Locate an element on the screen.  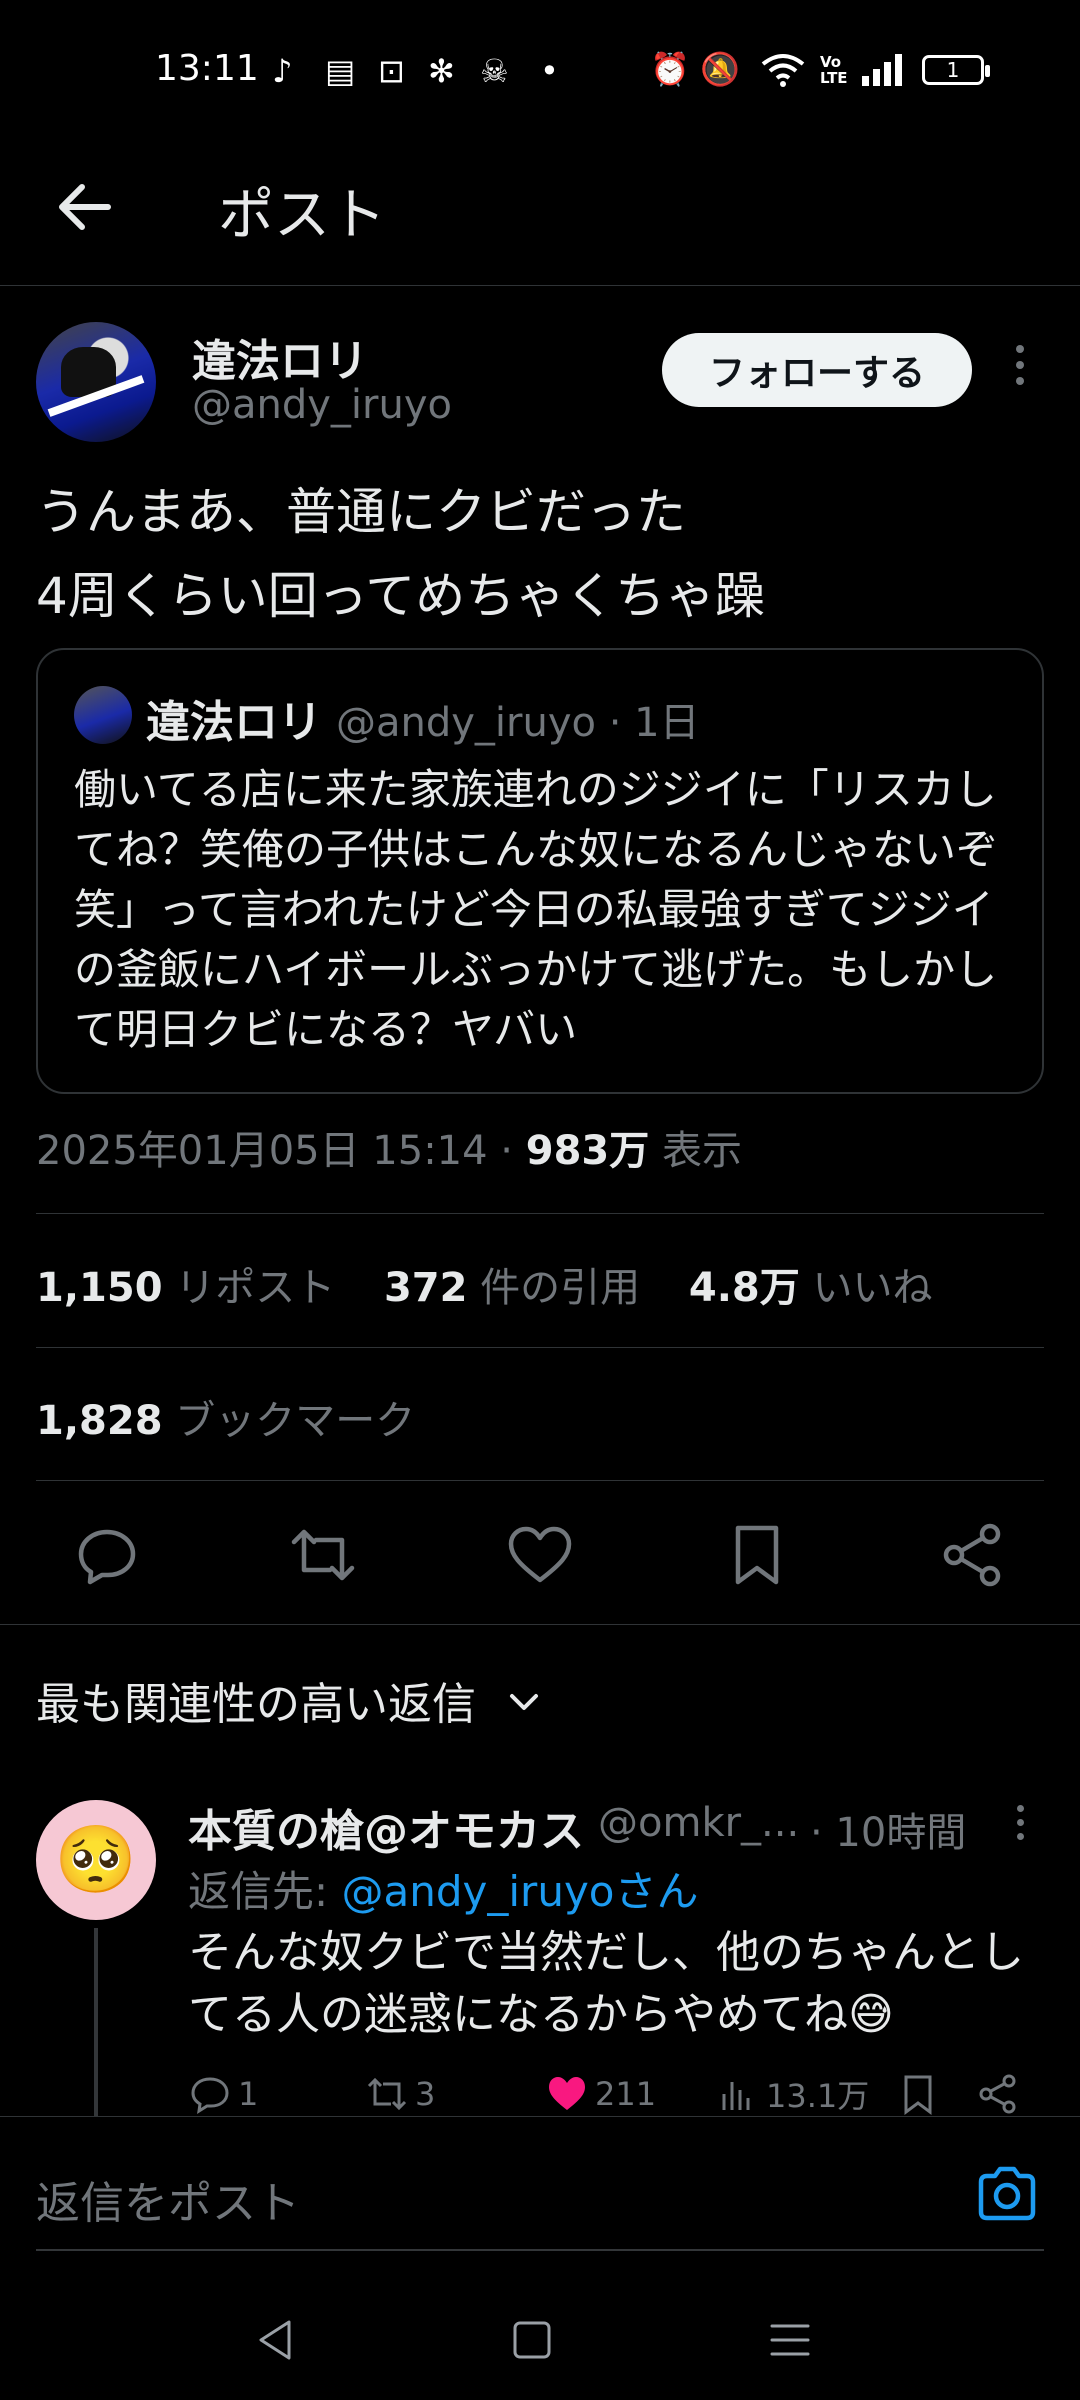
bookmarks-stat: 1,828 ブックマーク is located at coordinates (243, 1417).